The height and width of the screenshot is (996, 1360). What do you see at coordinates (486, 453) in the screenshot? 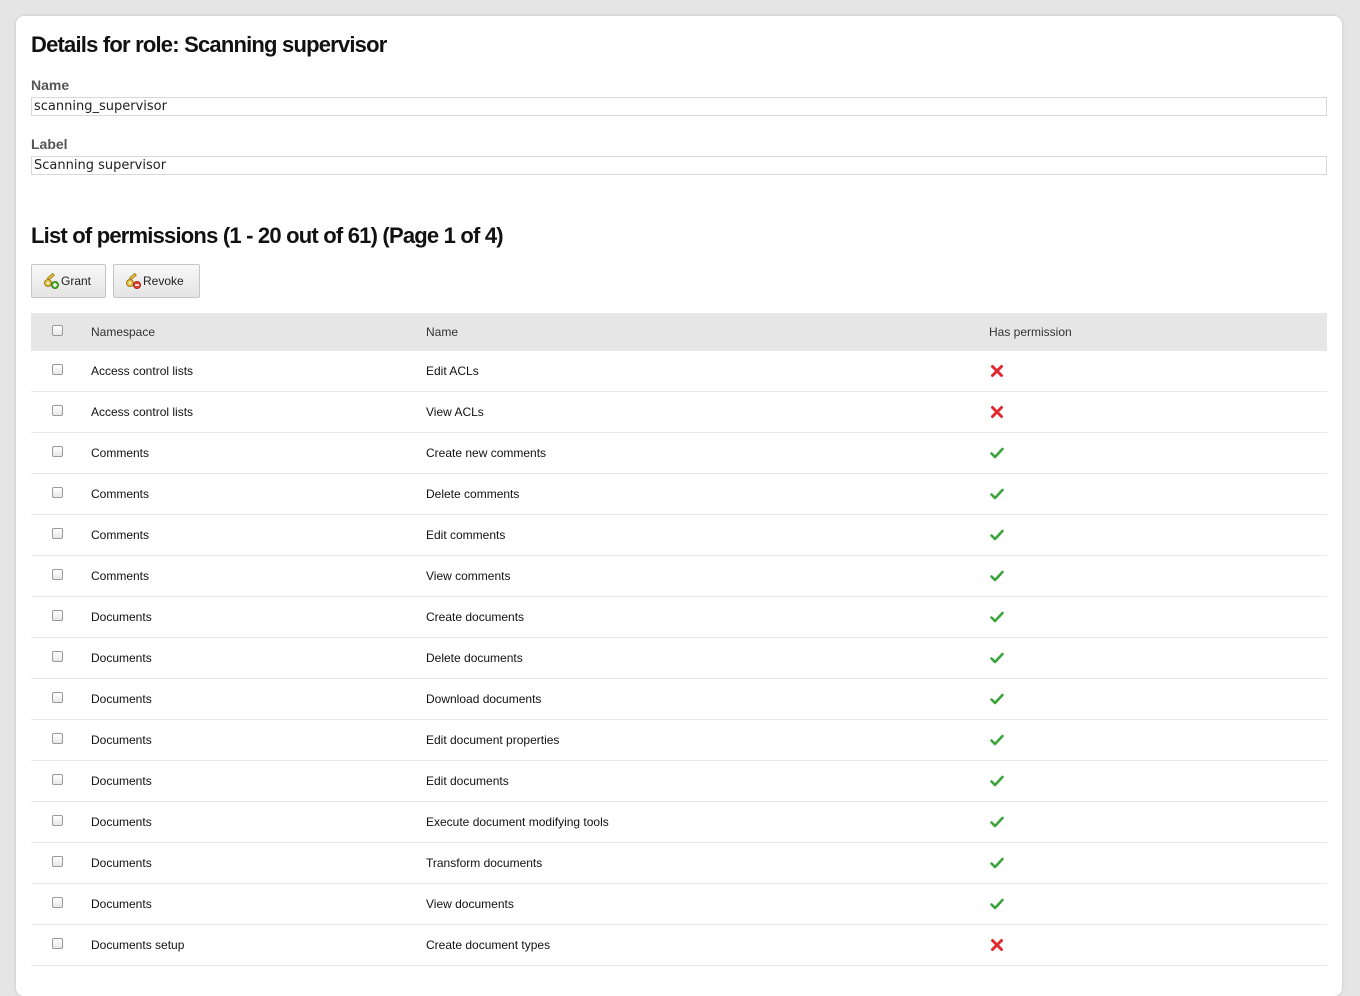
I see `cell-name: Create new comments` at bounding box center [486, 453].